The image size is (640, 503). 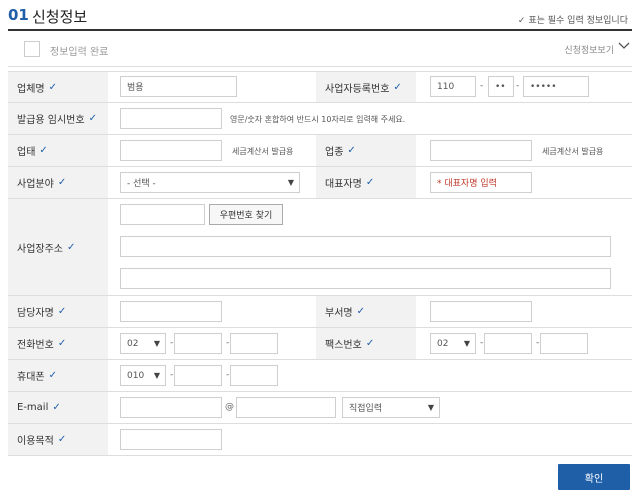 What do you see at coordinates (453, 86) in the screenshot?
I see `business-reg-part1-input: 110` at bounding box center [453, 86].